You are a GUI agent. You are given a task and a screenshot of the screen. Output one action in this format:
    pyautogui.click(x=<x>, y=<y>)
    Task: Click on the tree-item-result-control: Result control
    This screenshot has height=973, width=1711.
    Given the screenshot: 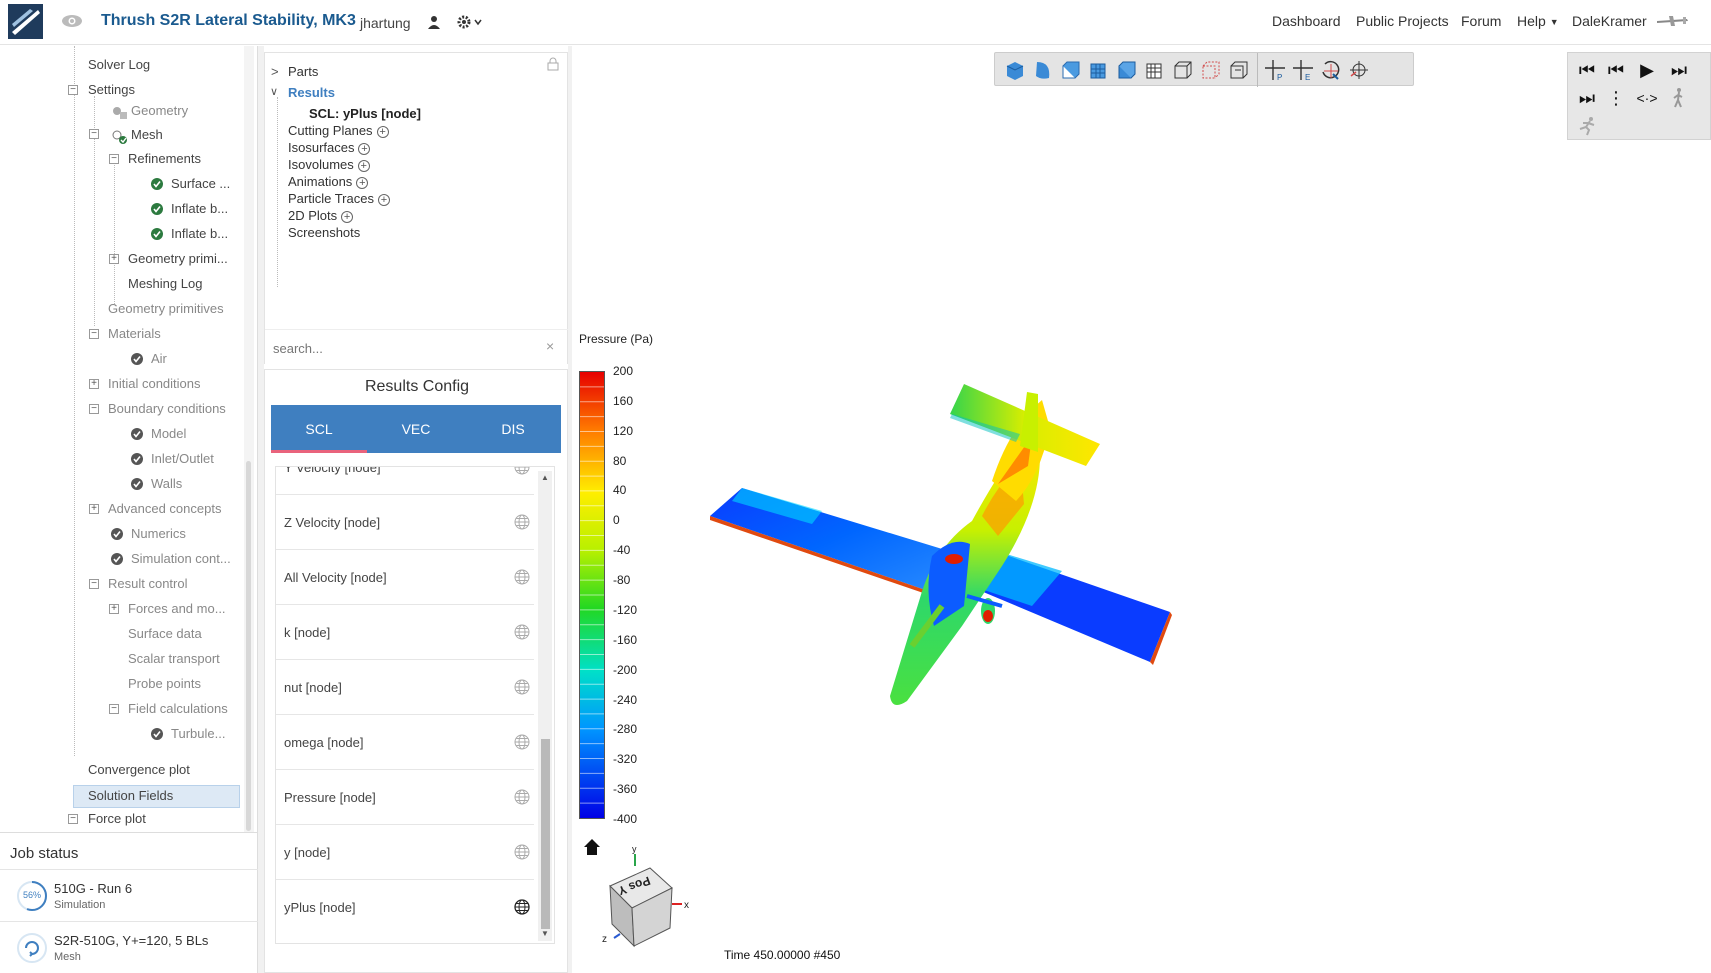 What is the action you would take?
    pyautogui.click(x=147, y=584)
    